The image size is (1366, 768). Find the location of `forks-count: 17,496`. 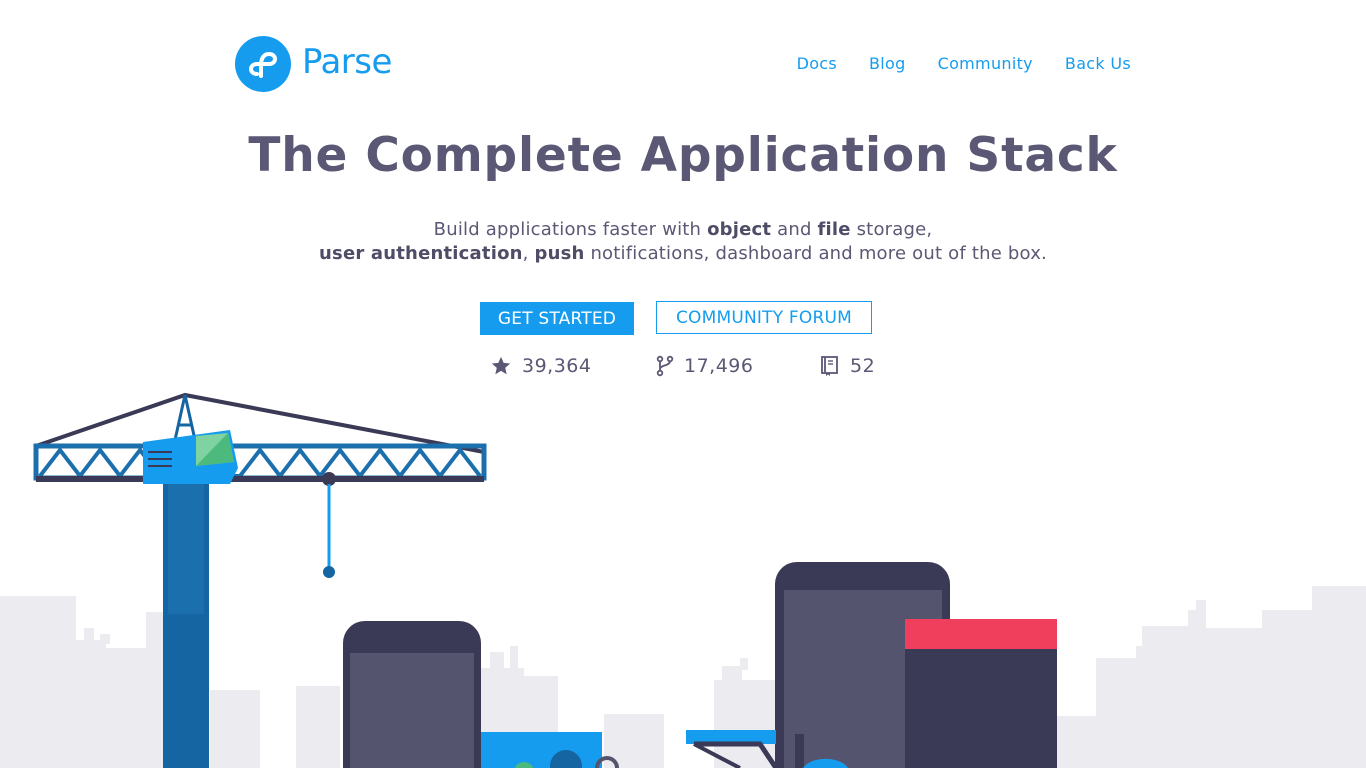

forks-count: 17,496 is located at coordinates (719, 366).